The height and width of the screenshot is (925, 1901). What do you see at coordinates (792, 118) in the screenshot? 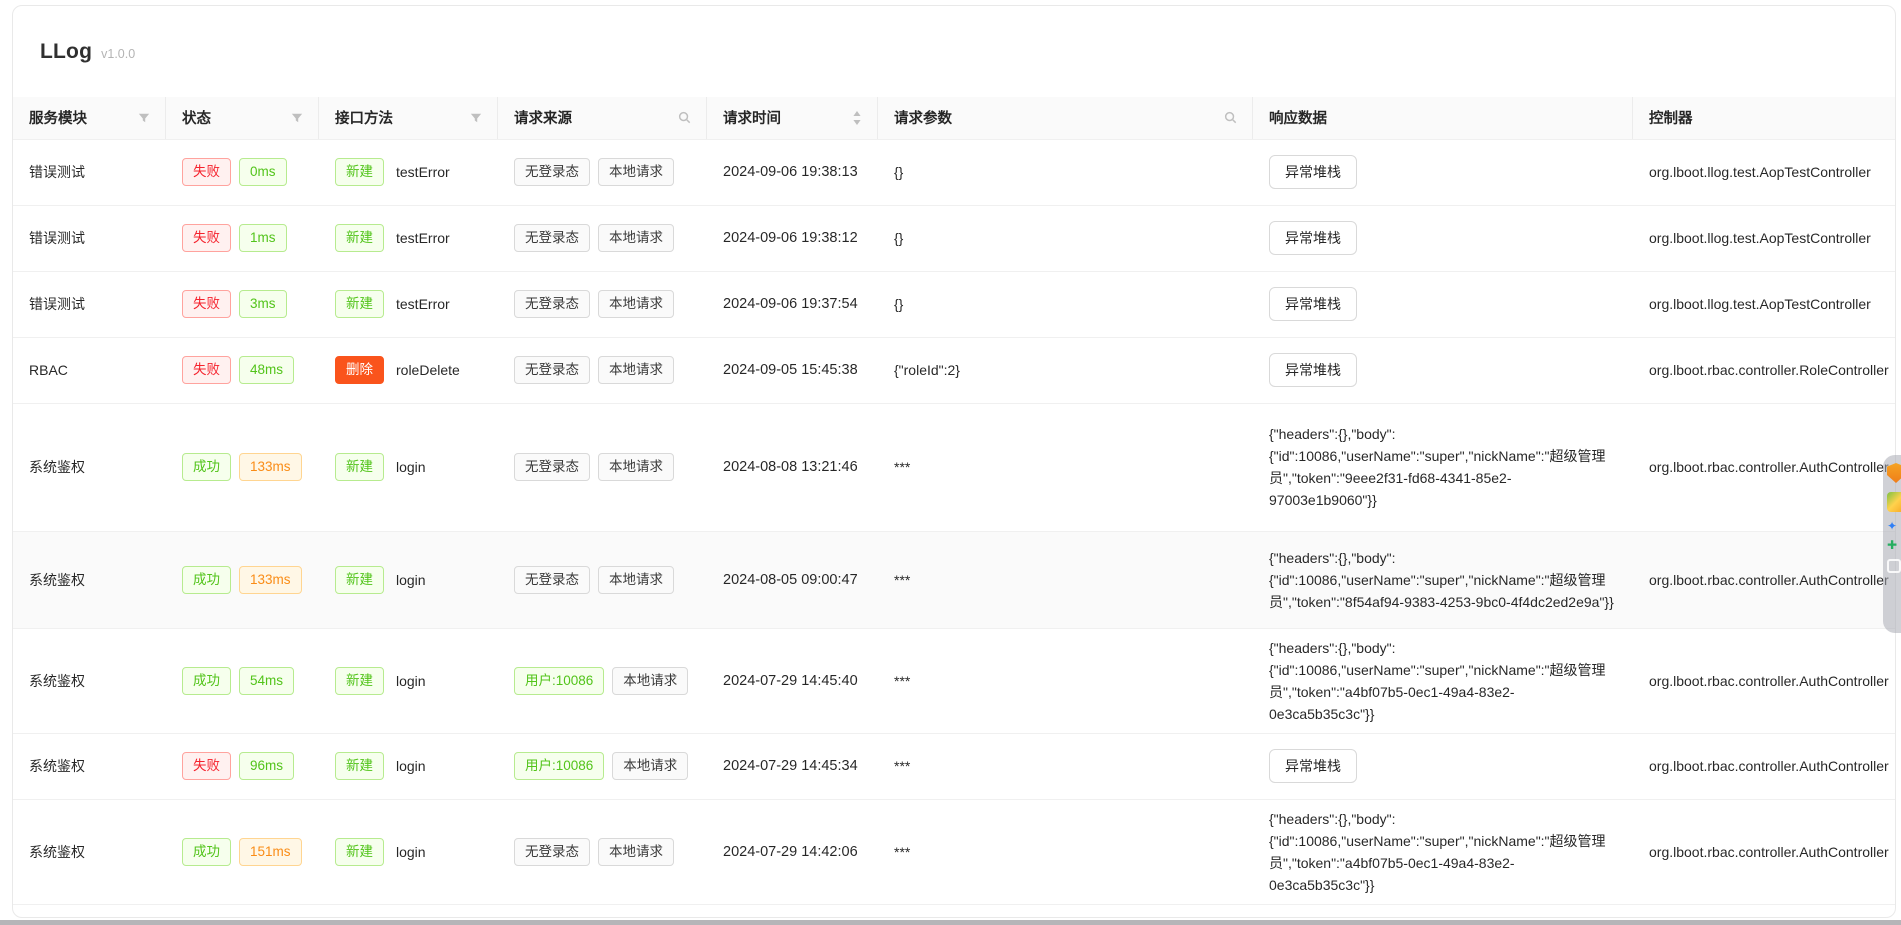
I see `column-header-time: 请求时间` at bounding box center [792, 118].